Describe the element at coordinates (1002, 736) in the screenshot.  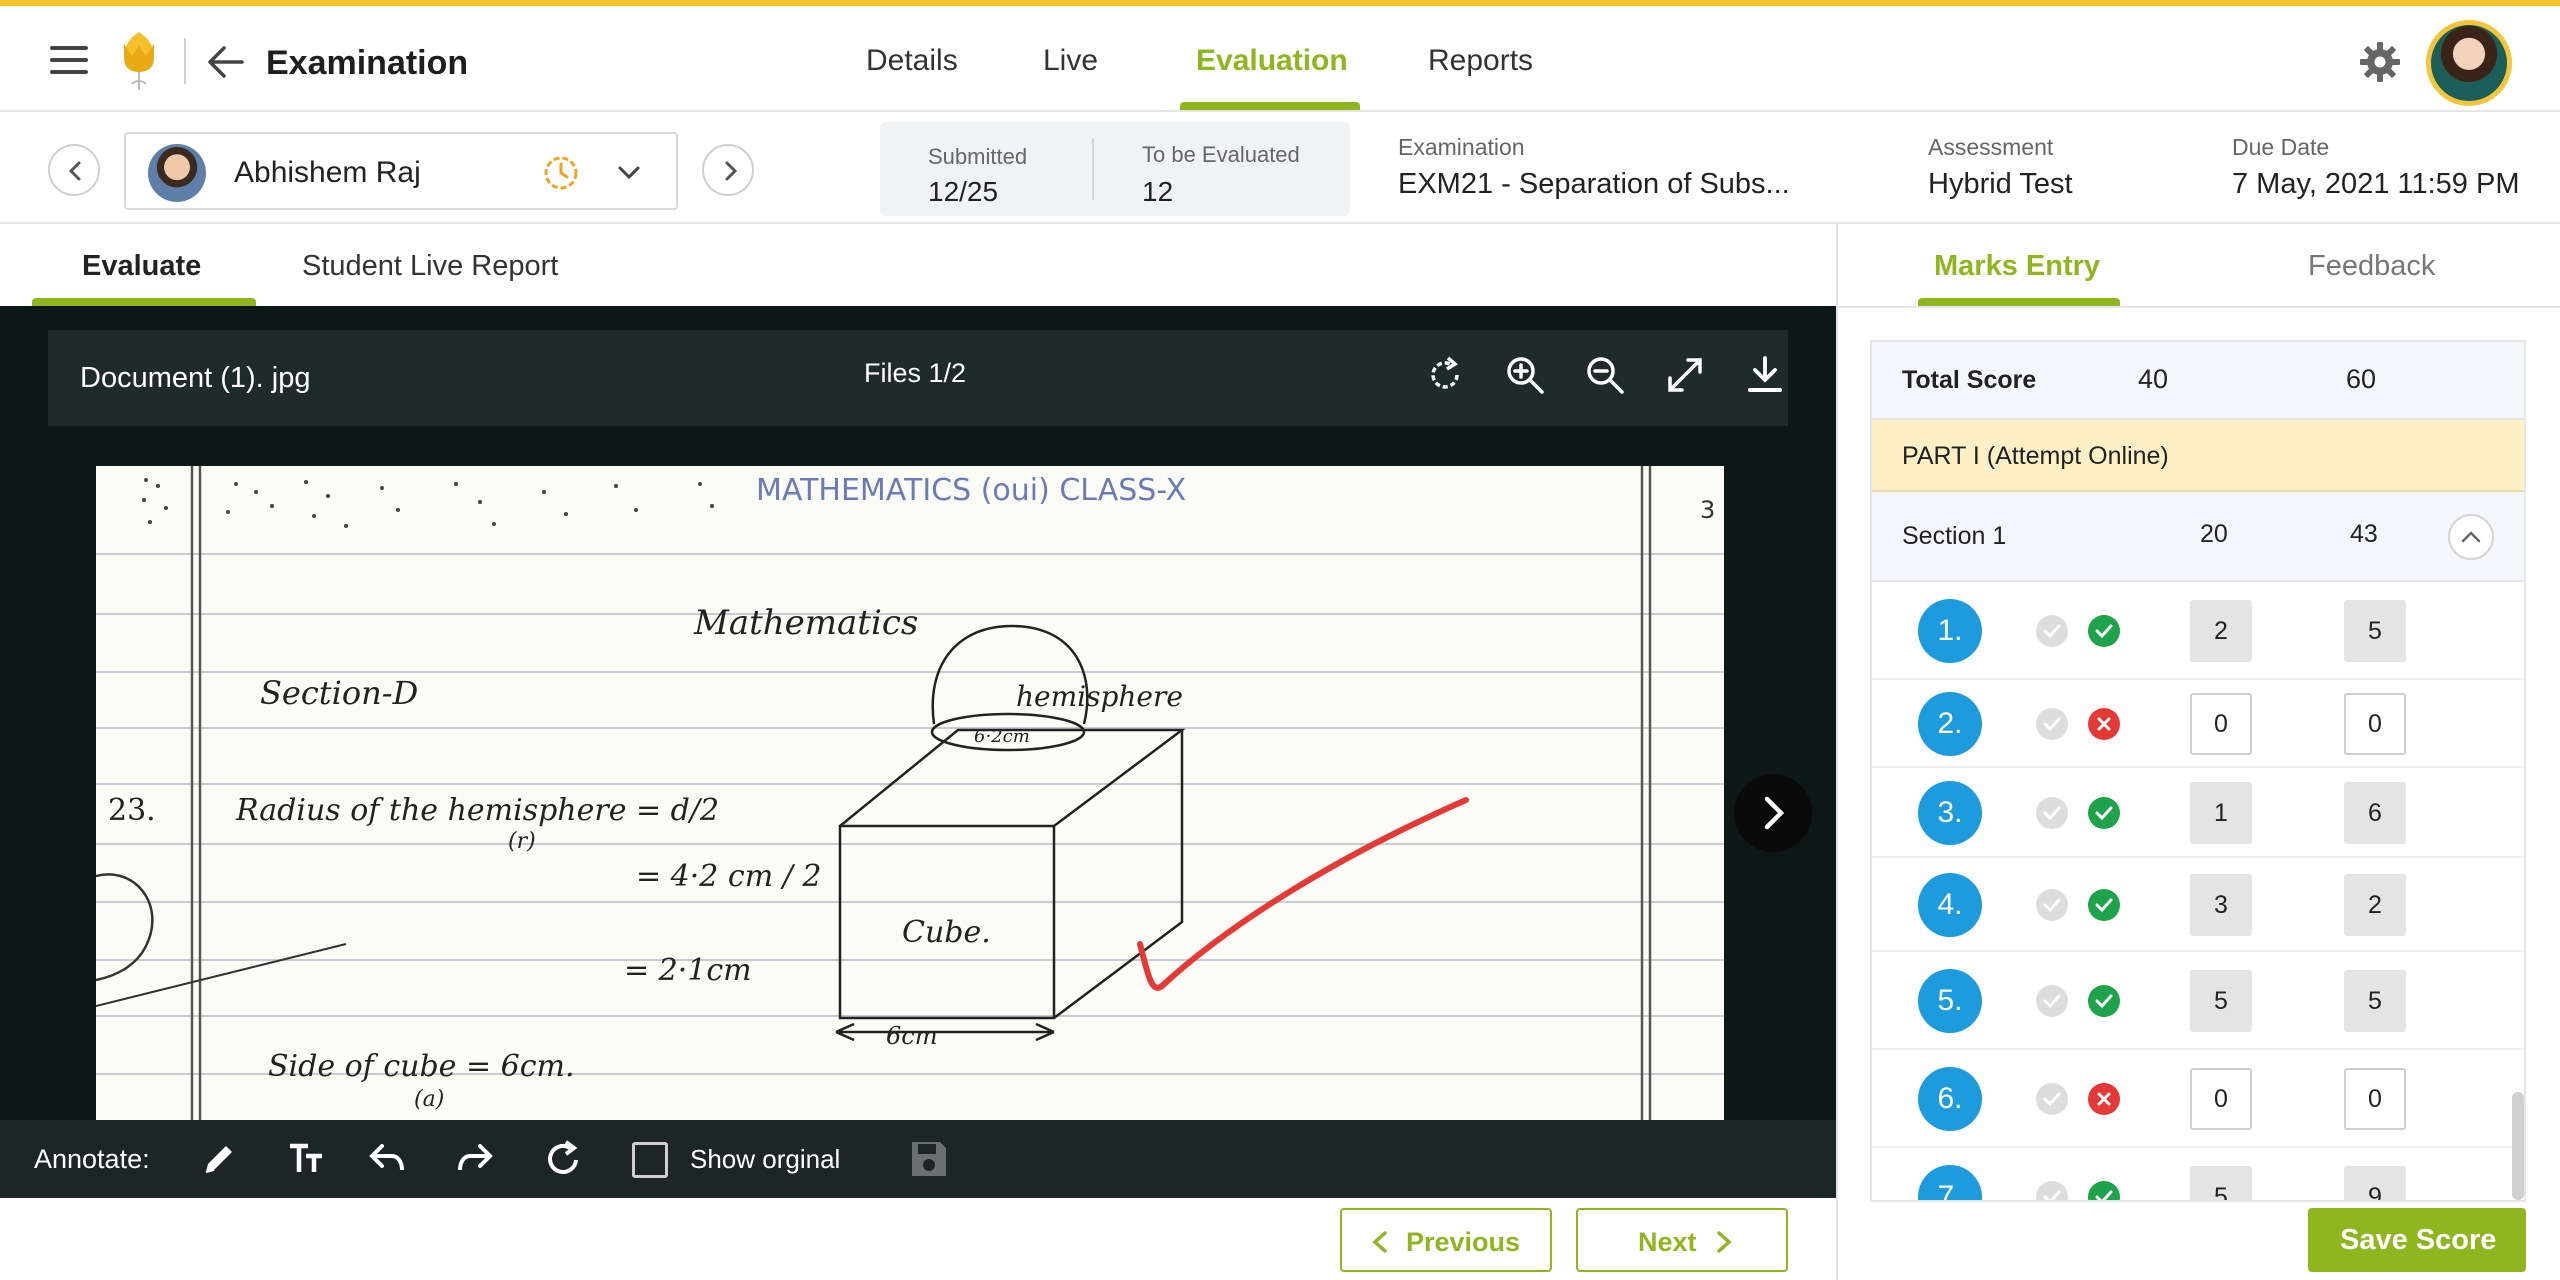
I see `figure-label-diameter: 6·2cm` at that location.